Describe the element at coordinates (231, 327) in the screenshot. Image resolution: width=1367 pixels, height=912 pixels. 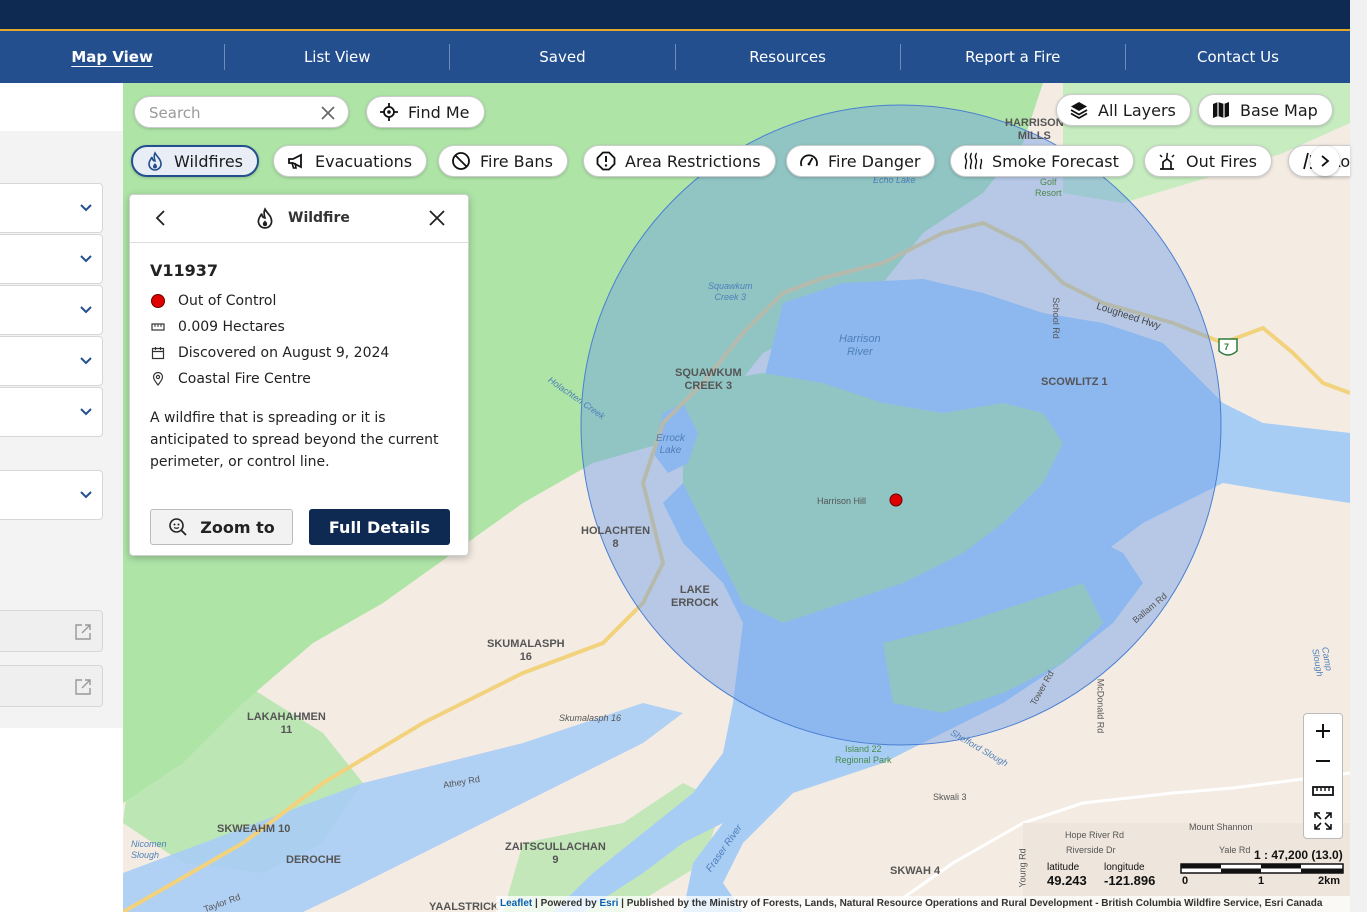
I see `fire-size: 0.009 Hectares` at that location.